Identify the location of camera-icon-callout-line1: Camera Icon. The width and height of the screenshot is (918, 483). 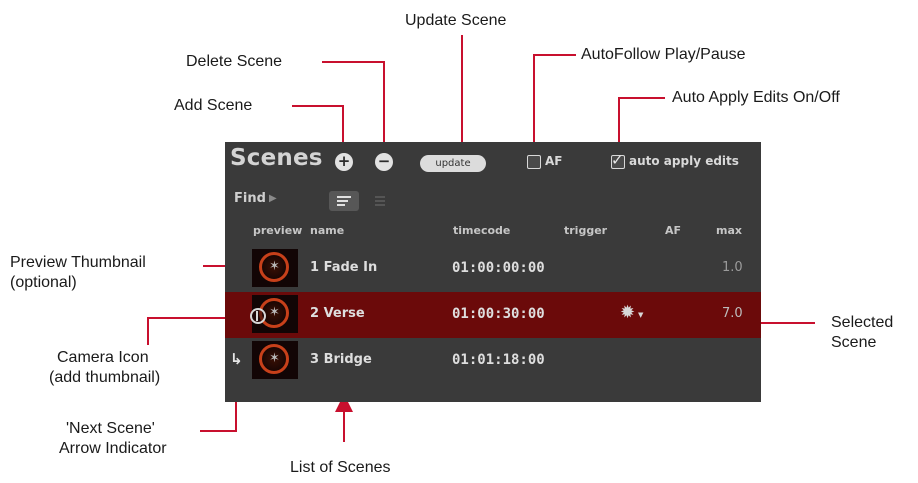
(103, 357).